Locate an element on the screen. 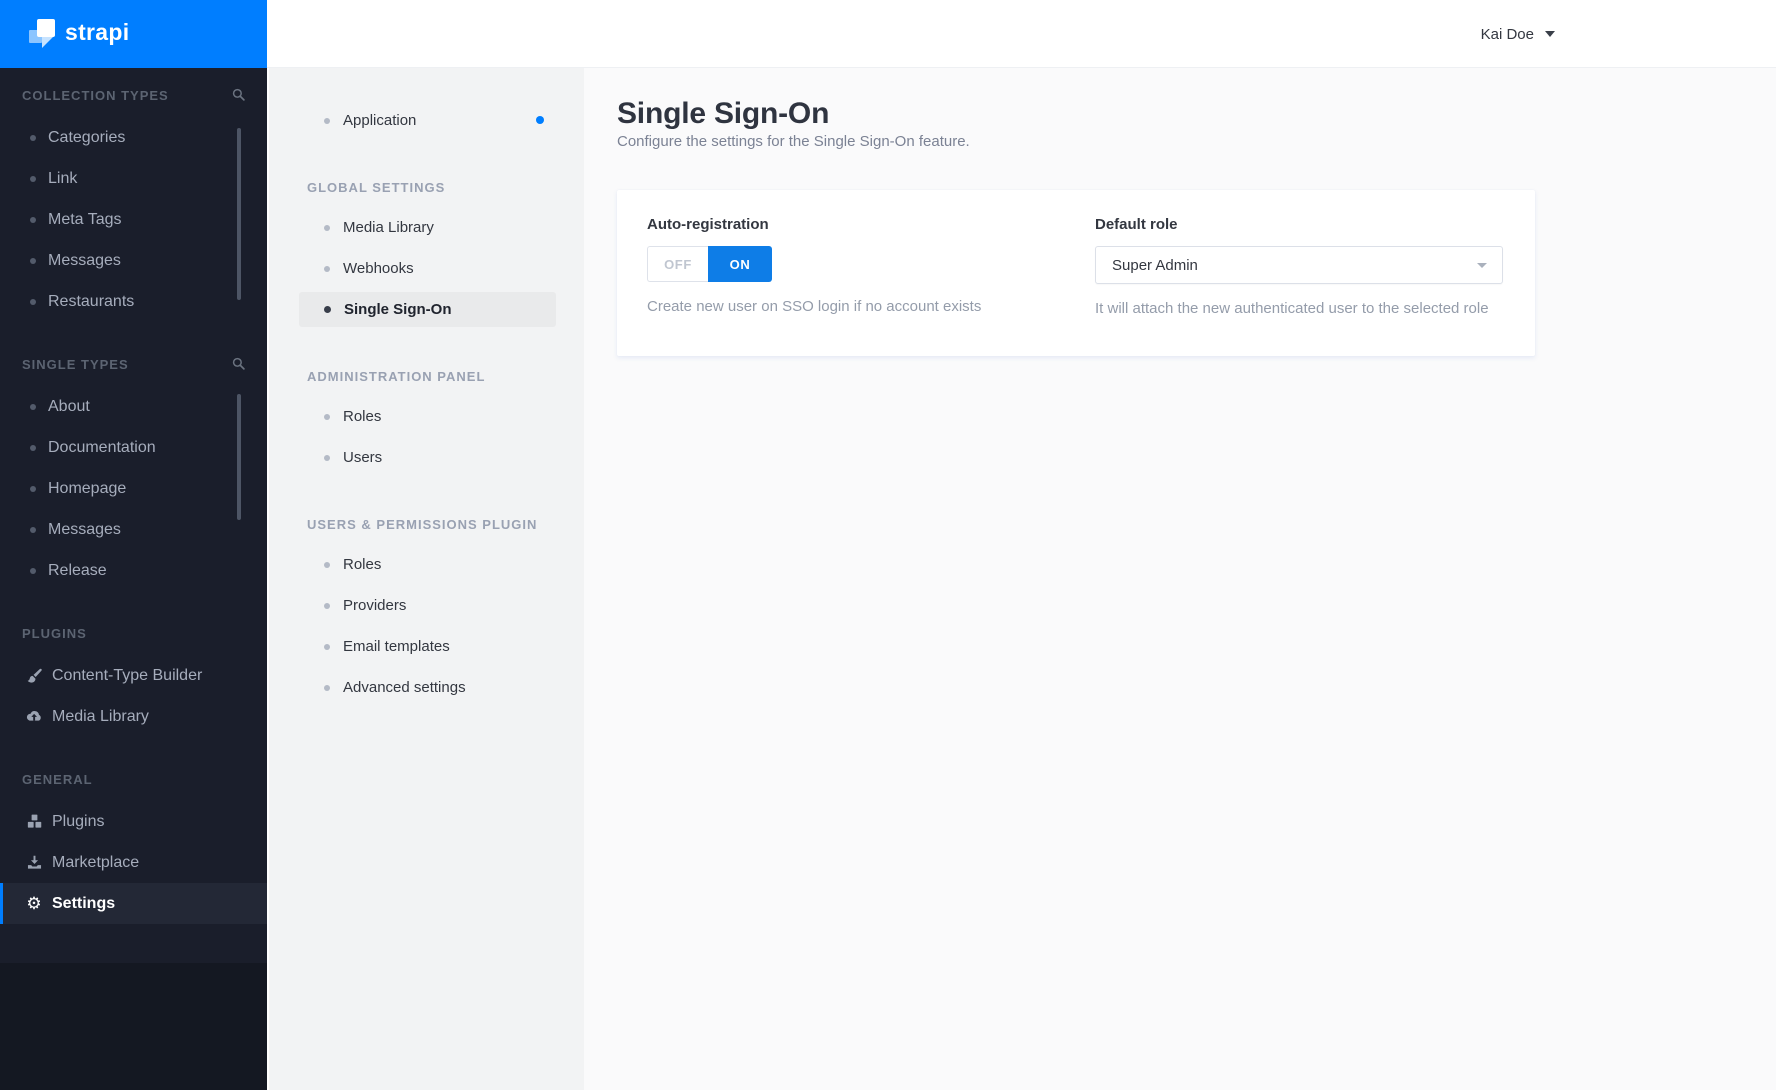 The image size is (1776, 1090). page-title: Single Sign-On is located at coordinates (723, 113).